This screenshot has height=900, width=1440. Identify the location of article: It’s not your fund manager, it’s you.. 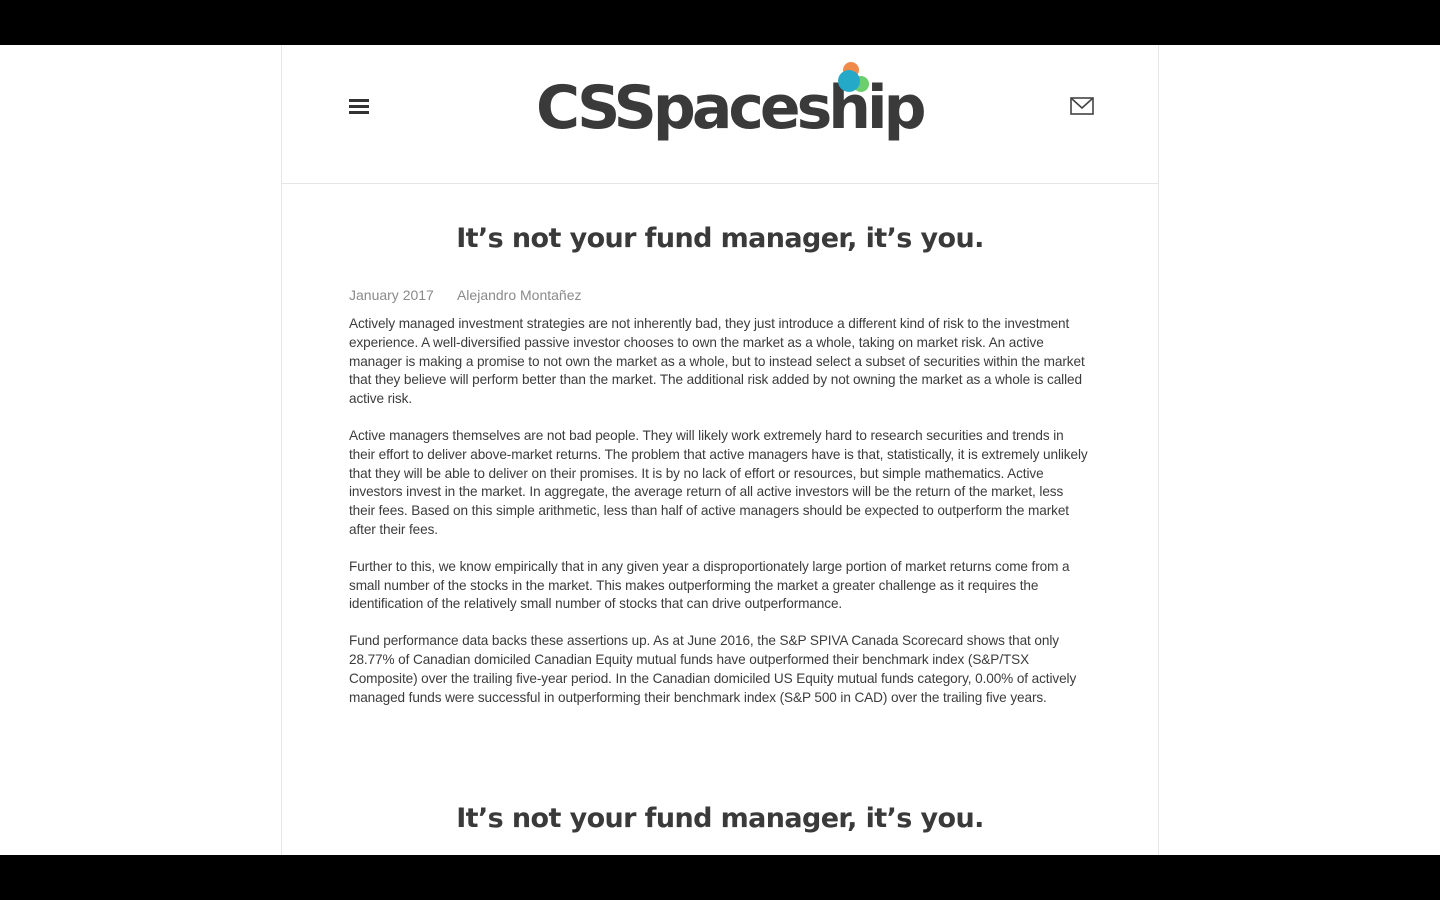
(720, 819).